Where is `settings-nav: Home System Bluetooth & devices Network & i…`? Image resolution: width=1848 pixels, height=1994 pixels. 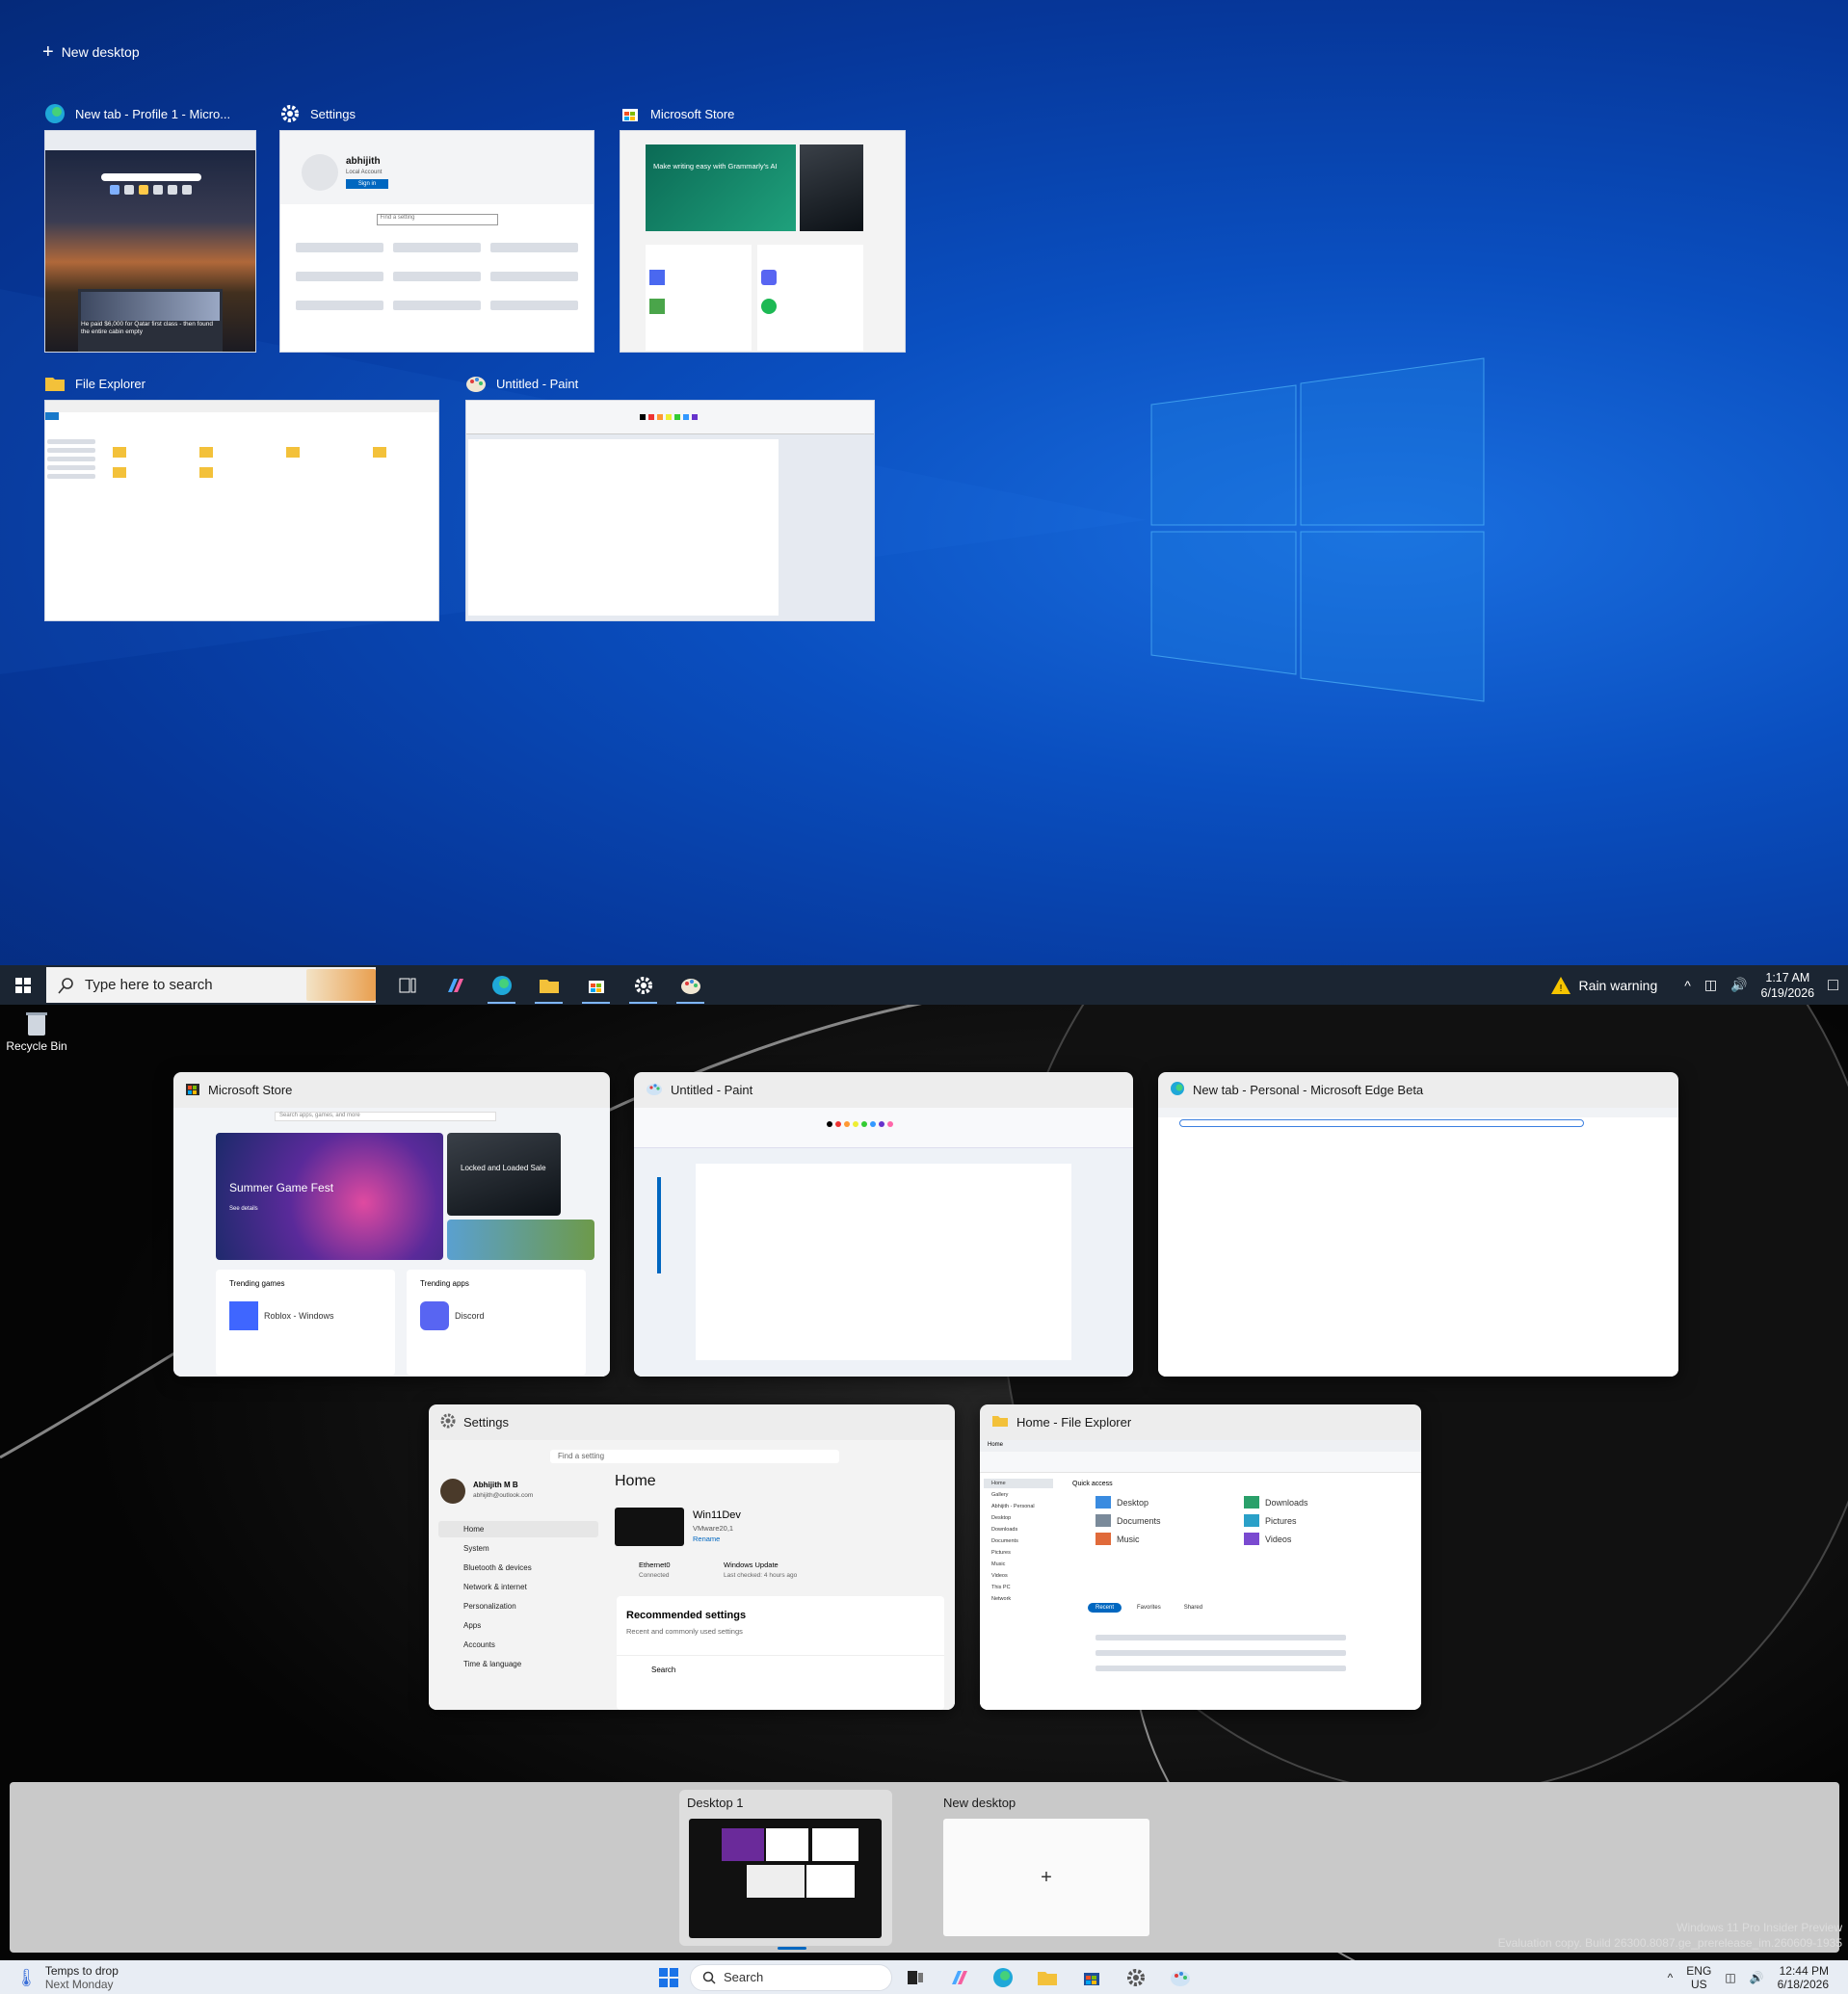 settings-nav: Home System Bluetooth & devices Network & i… is located at coordinates (518, 1598).